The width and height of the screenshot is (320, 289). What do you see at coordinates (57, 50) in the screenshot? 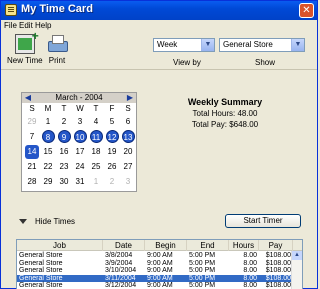
I see `print-button: Print` at bounding box center [57, 50].